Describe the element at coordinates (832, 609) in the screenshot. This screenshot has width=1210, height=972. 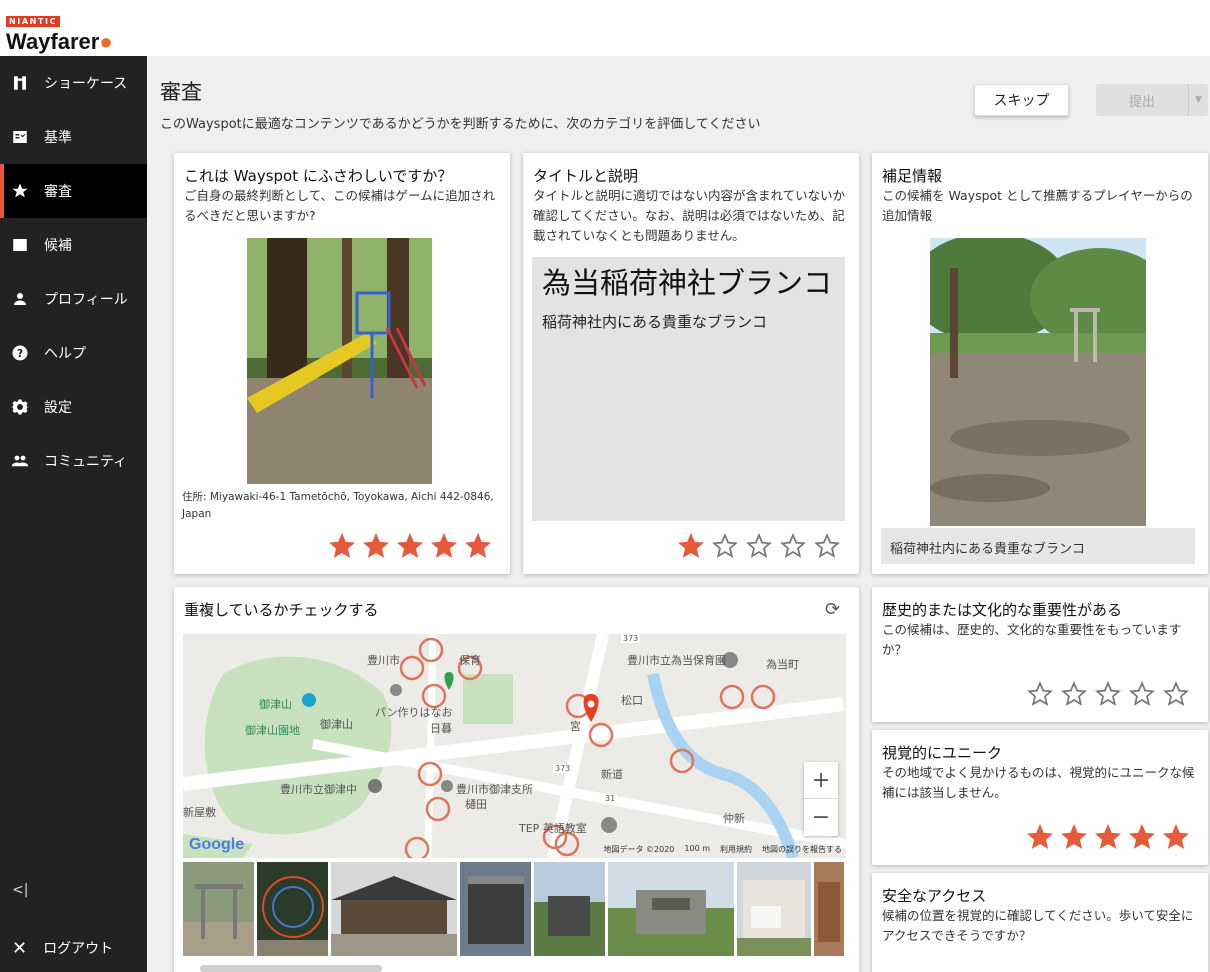
I see `refresh-icon: ⟳` at that location.